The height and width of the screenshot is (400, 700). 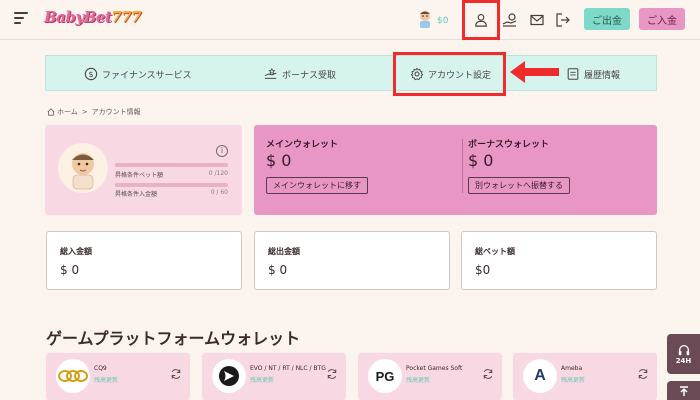 I want to click on ameba-logo: A, so click(x=540, y=376).